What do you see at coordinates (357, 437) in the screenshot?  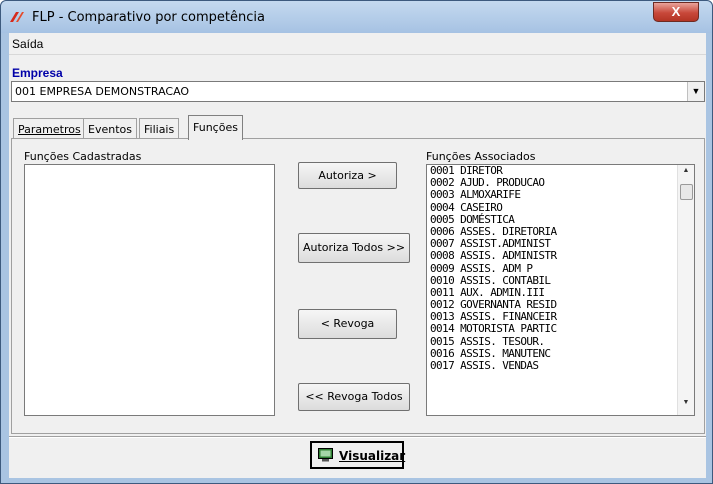 I see `footer-divider` at bounding box center [357, 437].